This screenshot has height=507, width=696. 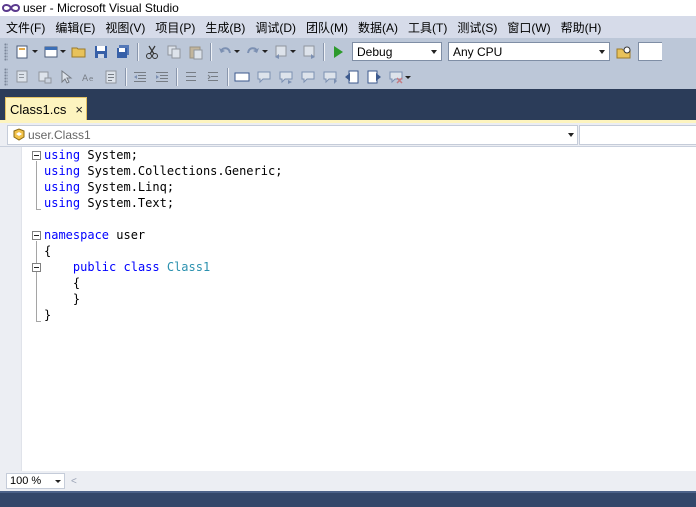 I want to click on code-token: System.Linq;, so click(x=127, y=187).